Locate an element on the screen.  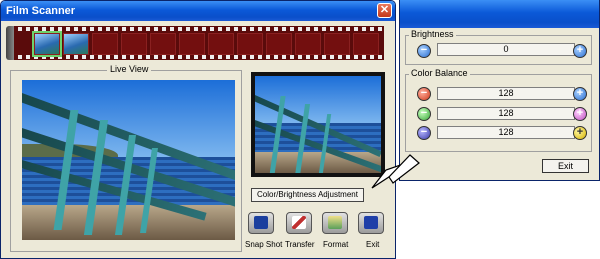
callout-arrow-icon is located at coordinates (395, 171).